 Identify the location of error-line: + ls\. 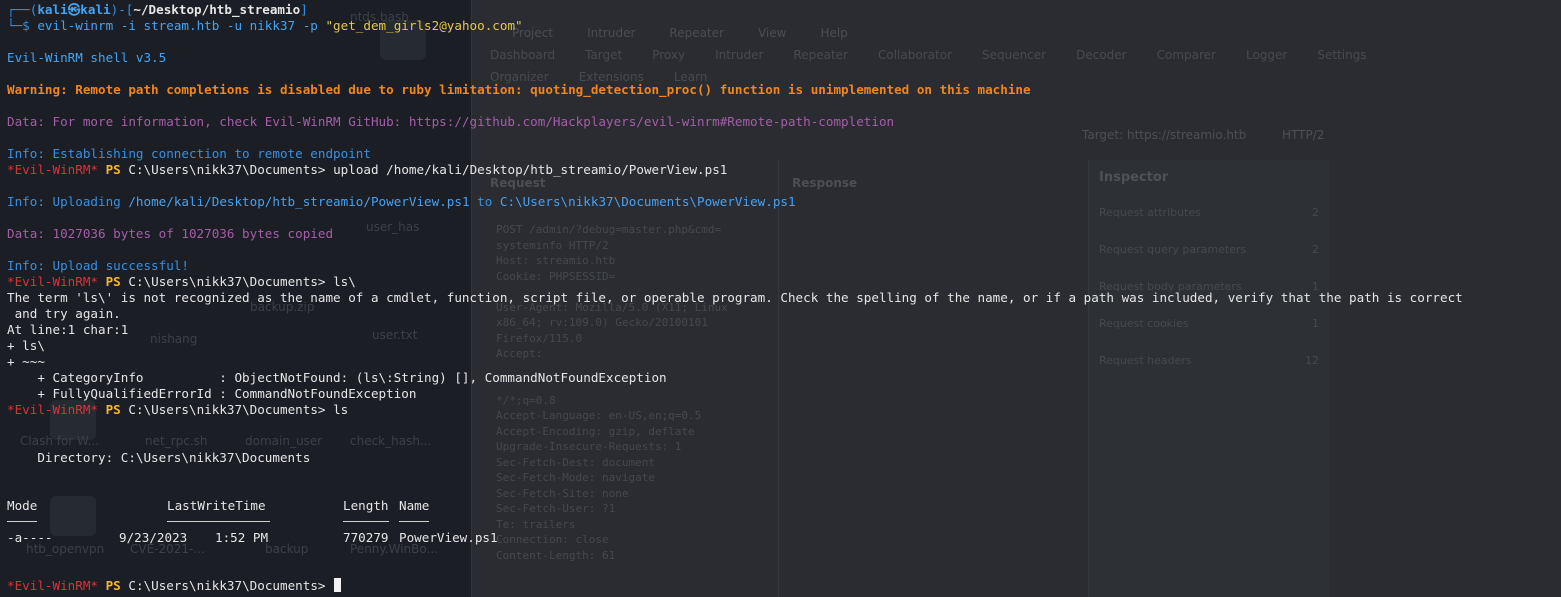
(26, 345).